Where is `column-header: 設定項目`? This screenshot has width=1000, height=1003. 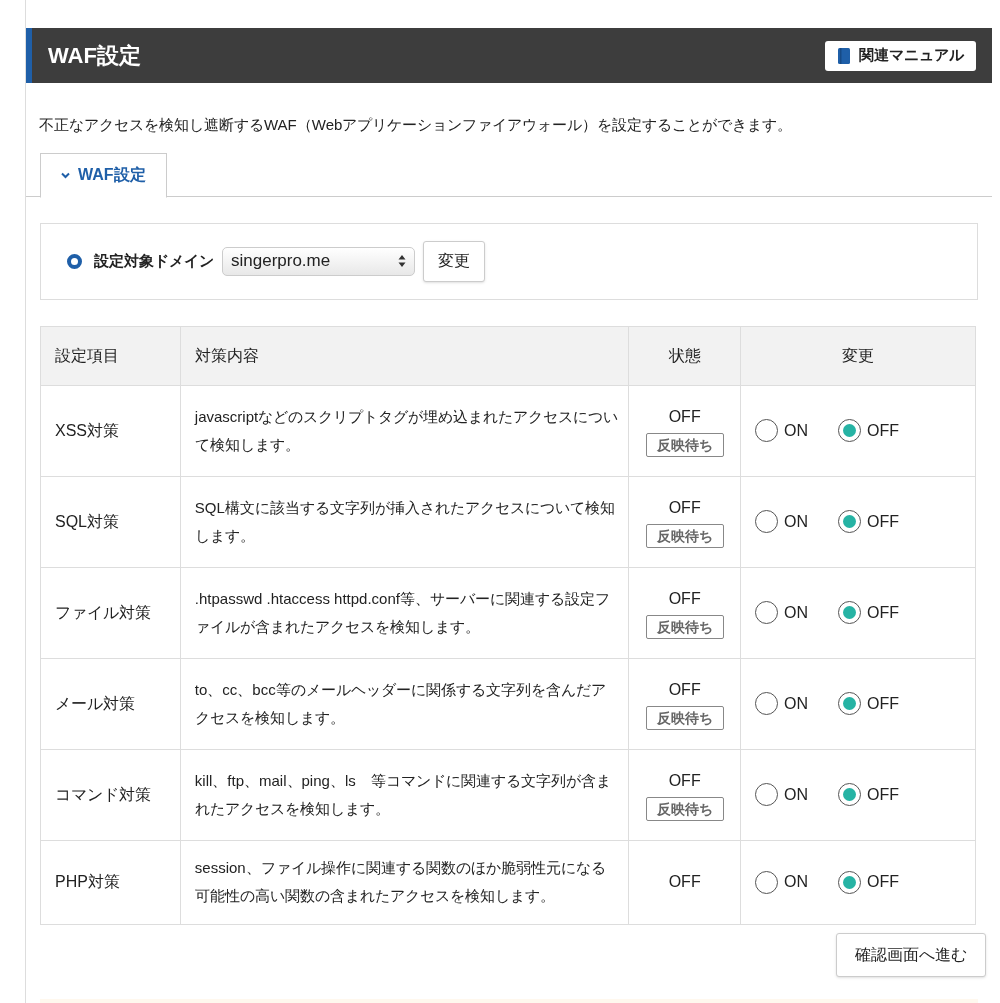
column-header: 設定項目 is located at coordinates (110, 355).